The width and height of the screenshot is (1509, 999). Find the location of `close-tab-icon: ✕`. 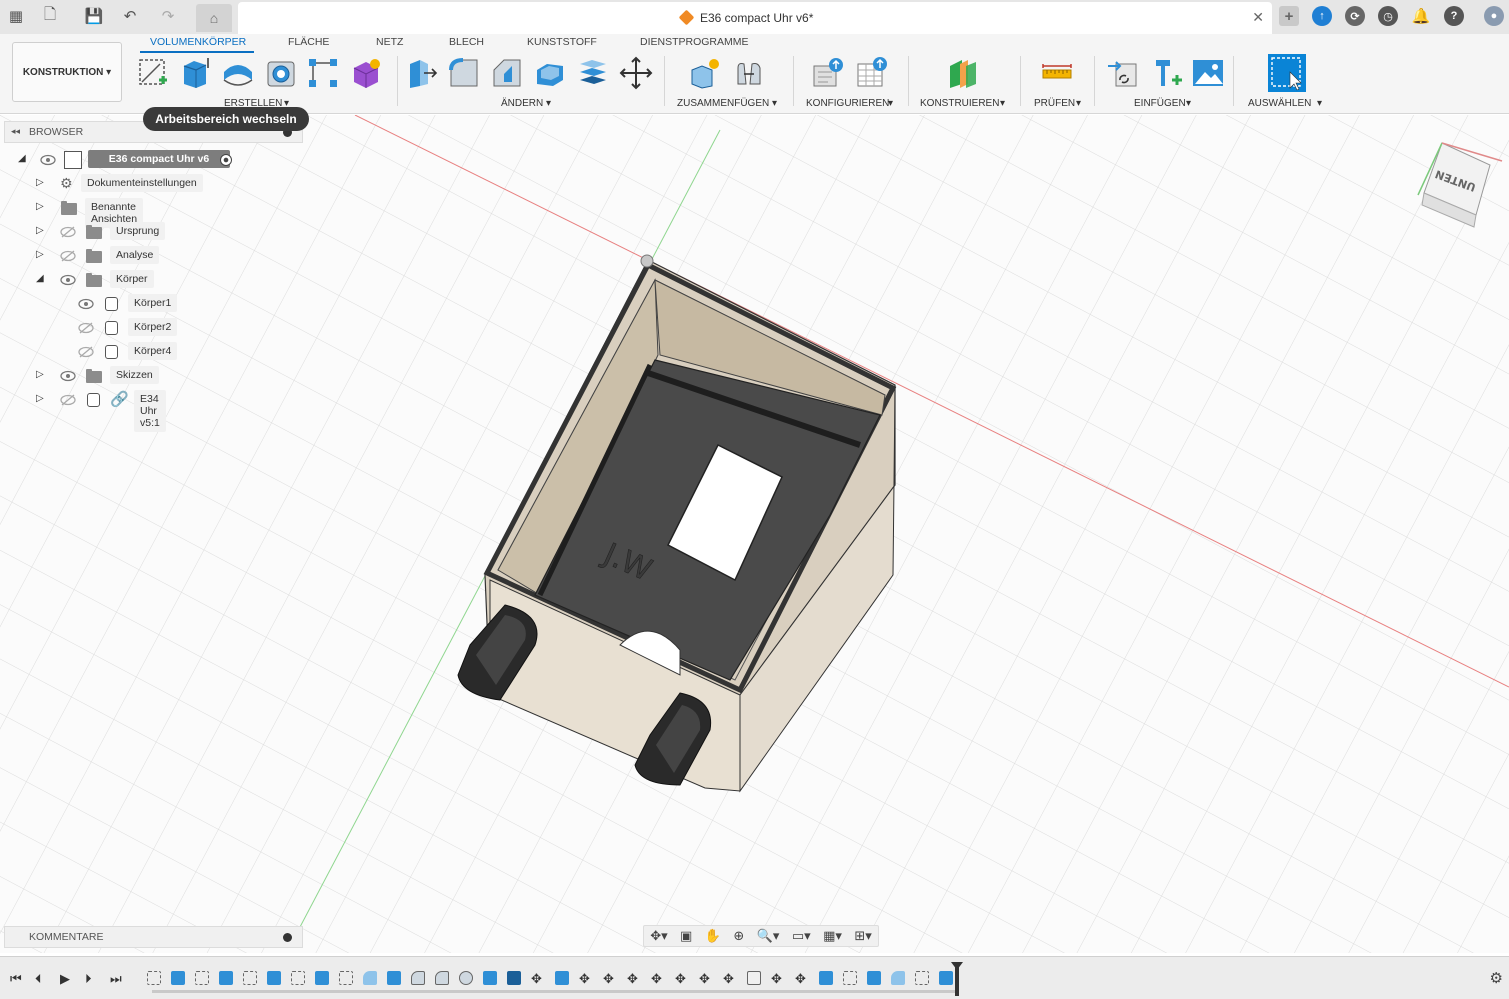

close-tab-icon: ✕ is located at coordinates (1258, 17).